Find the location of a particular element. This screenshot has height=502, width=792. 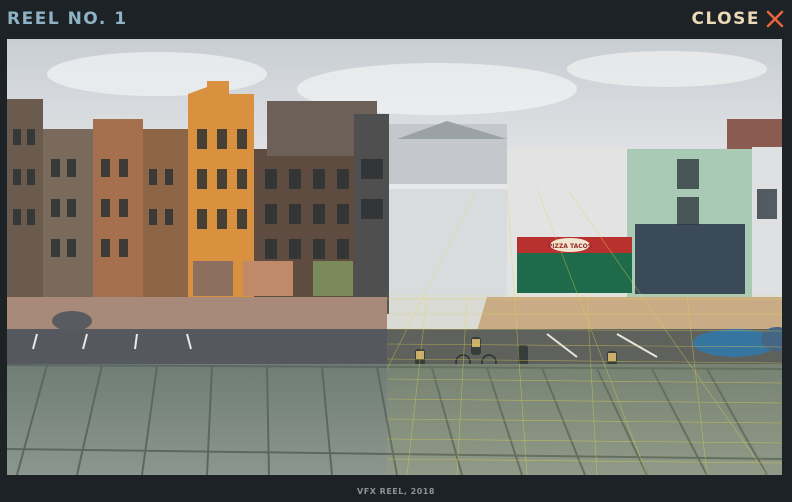

reel-title: REEL NO. 1 is located at coordinates (67, 19).